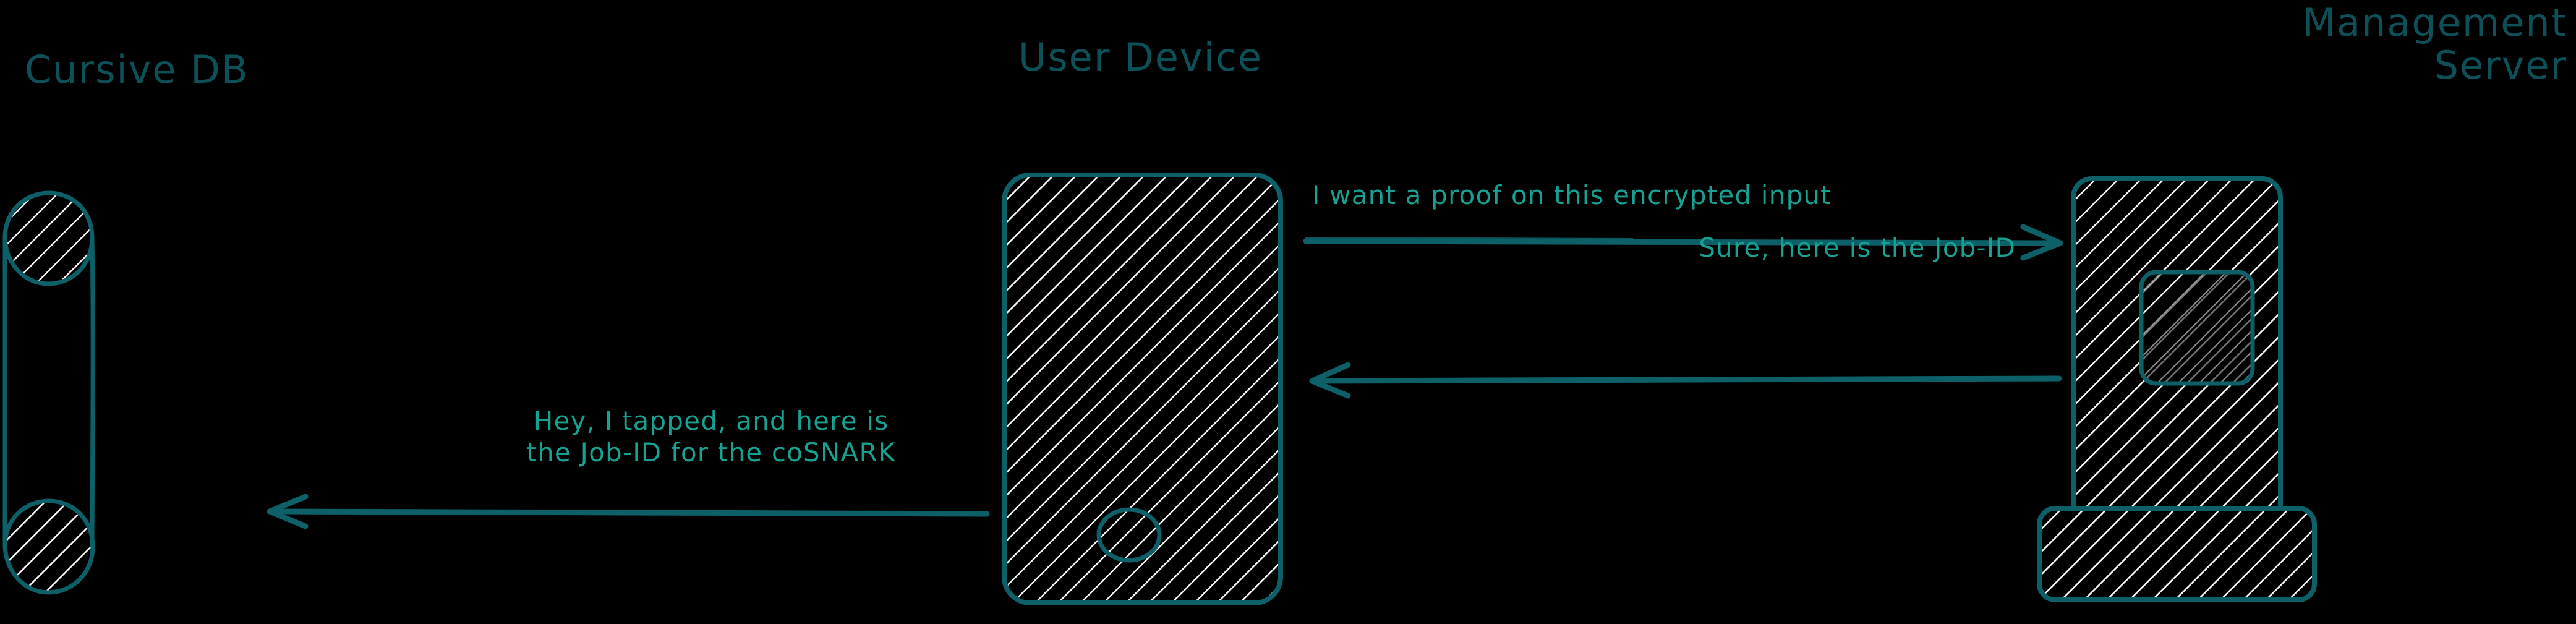  I want to click on arrow-db-write, so click(628, 512).